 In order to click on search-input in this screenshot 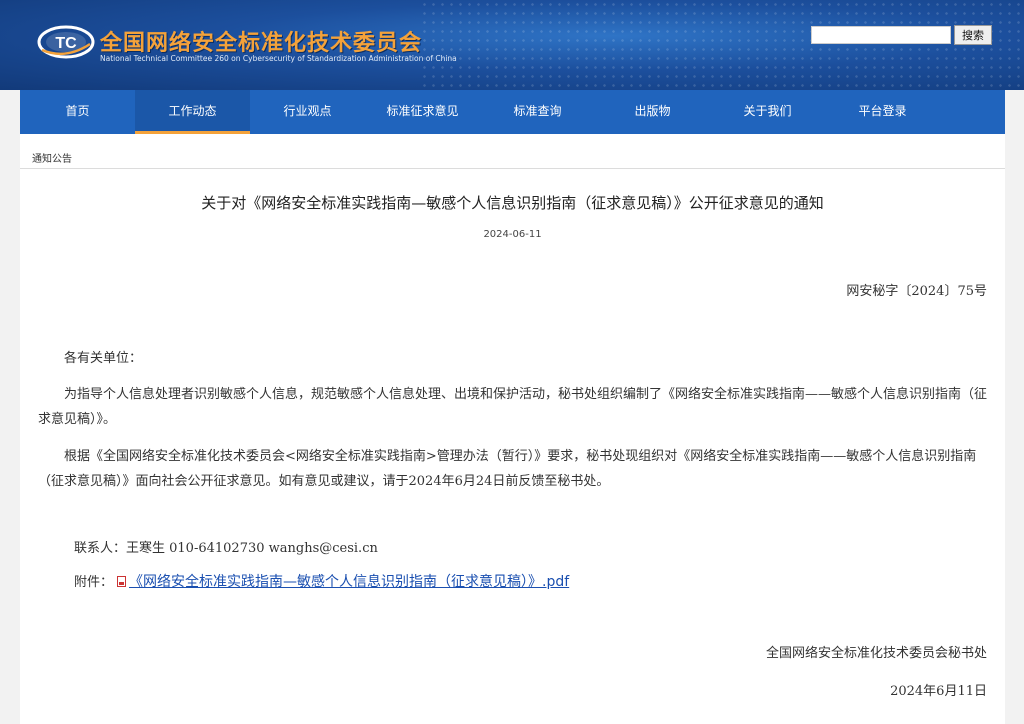, I will do `click(881, 35)`.